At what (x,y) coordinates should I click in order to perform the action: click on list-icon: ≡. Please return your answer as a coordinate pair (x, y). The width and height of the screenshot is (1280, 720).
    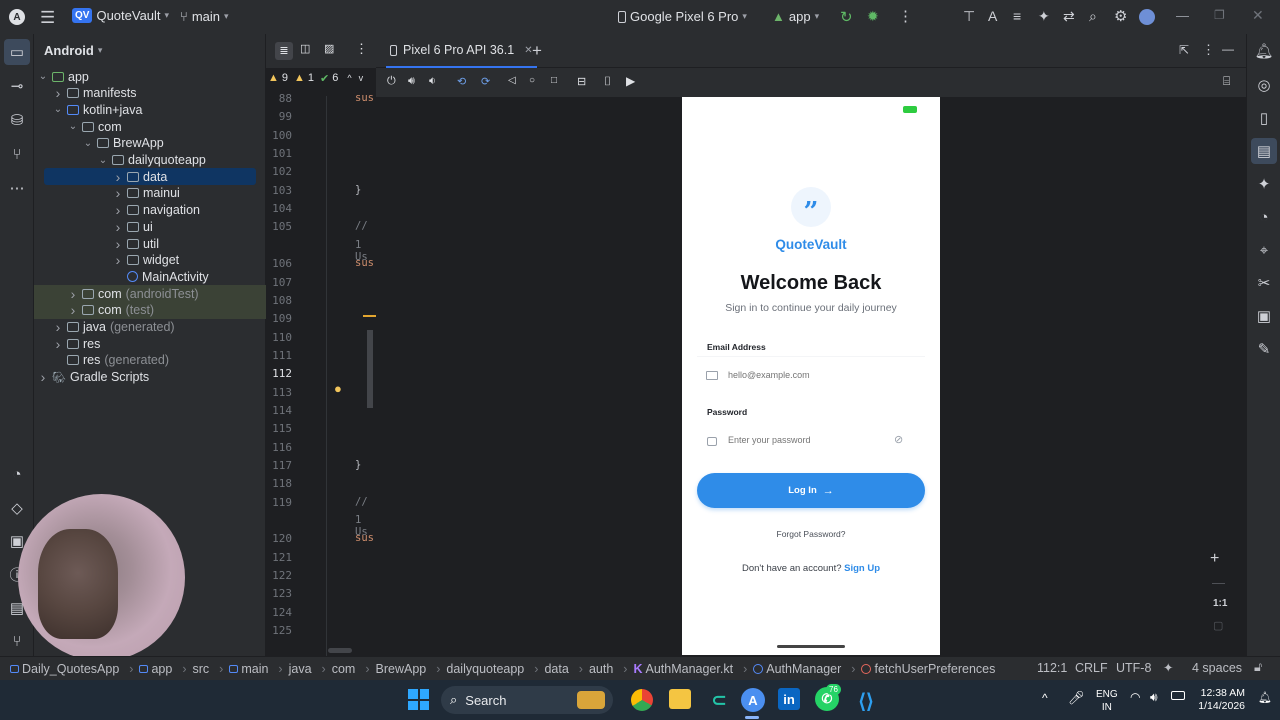
    Looking at the image, I should click on (1017, 16).